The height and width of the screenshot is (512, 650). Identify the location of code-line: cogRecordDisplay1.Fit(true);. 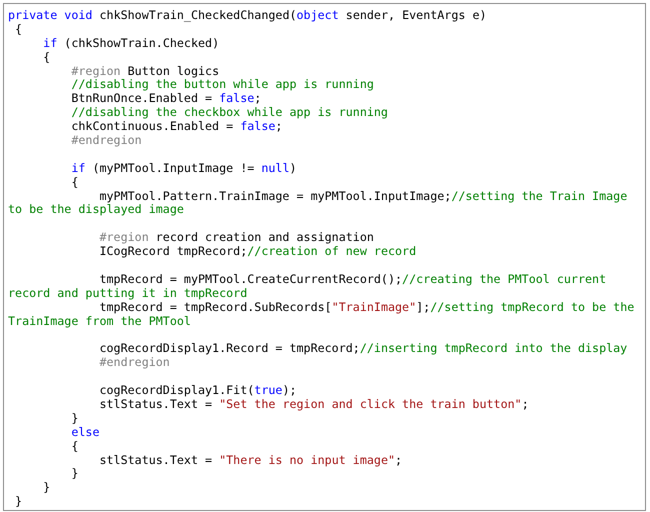
(197, 391).